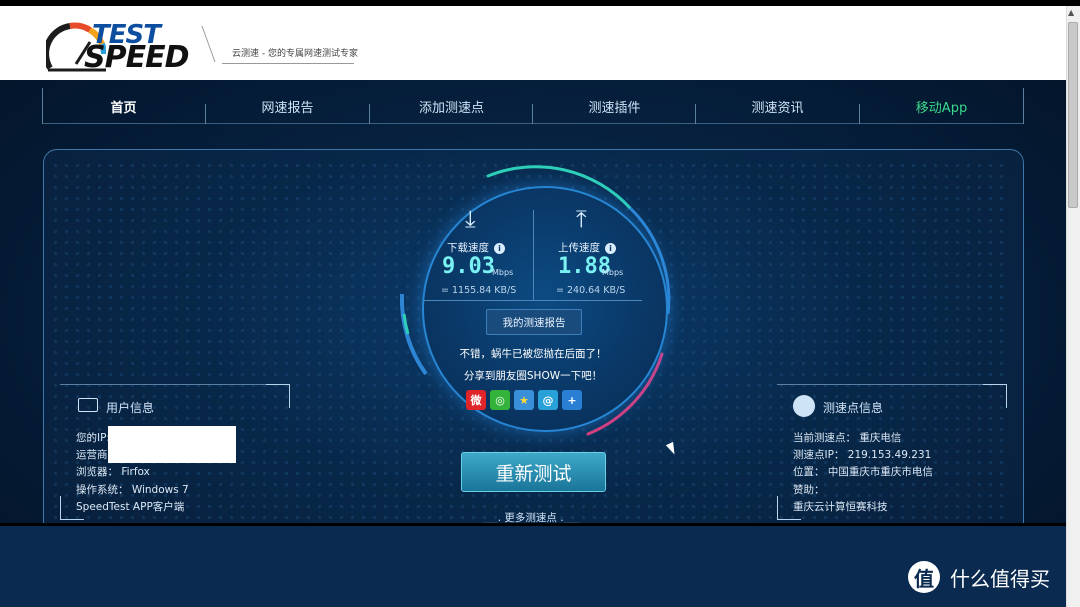  What do you see at coordinates (862, 455) in the screenshot?
I see `node-ip: 测速点IP： 219.153.49.231` at bounding box center [862, 455].